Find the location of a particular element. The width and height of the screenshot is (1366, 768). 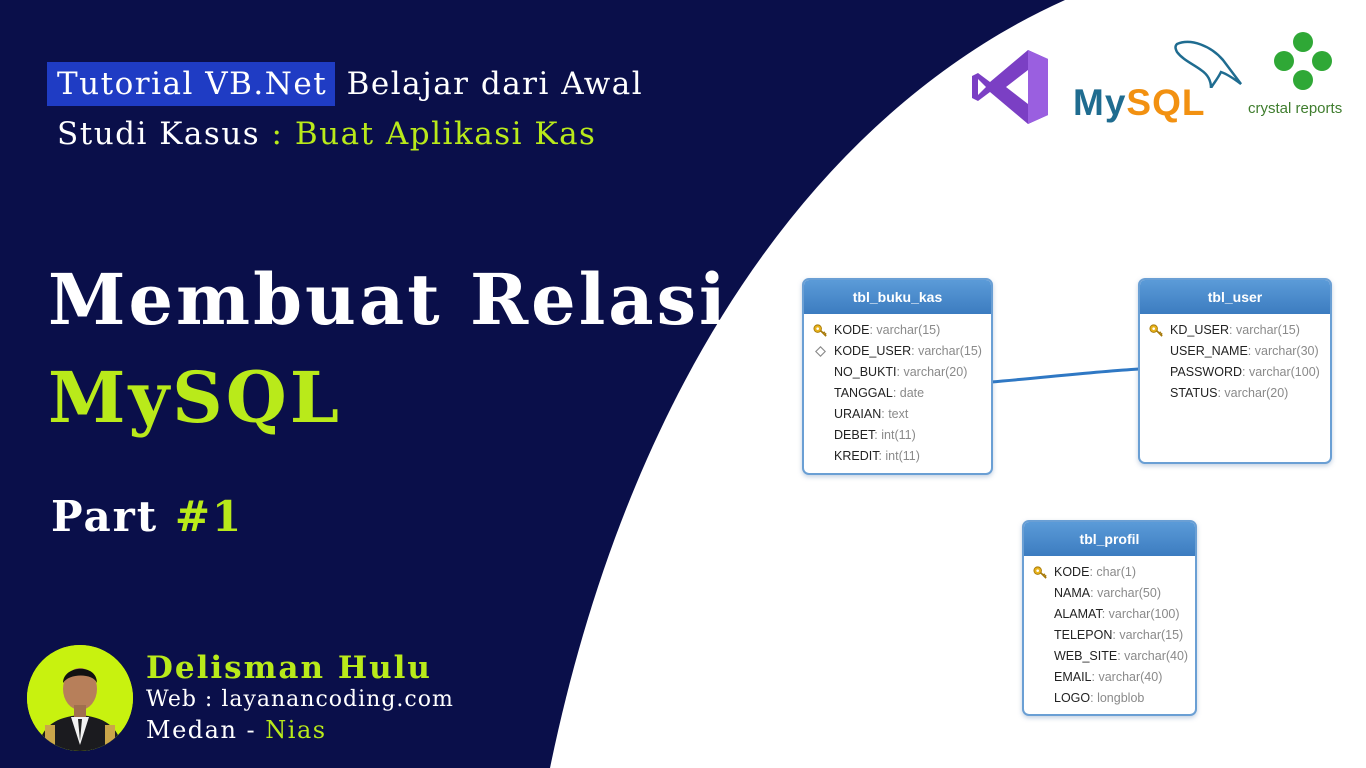

er-table-header: tbl_buku_kas is located at coordinates (897, 297).